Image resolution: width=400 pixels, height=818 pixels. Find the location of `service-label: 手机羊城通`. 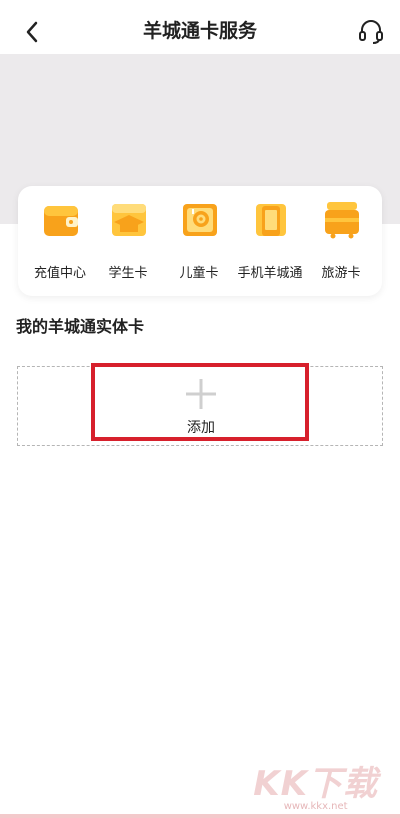

service-label: 手机羊城通 is located at coordinates (270, 273).